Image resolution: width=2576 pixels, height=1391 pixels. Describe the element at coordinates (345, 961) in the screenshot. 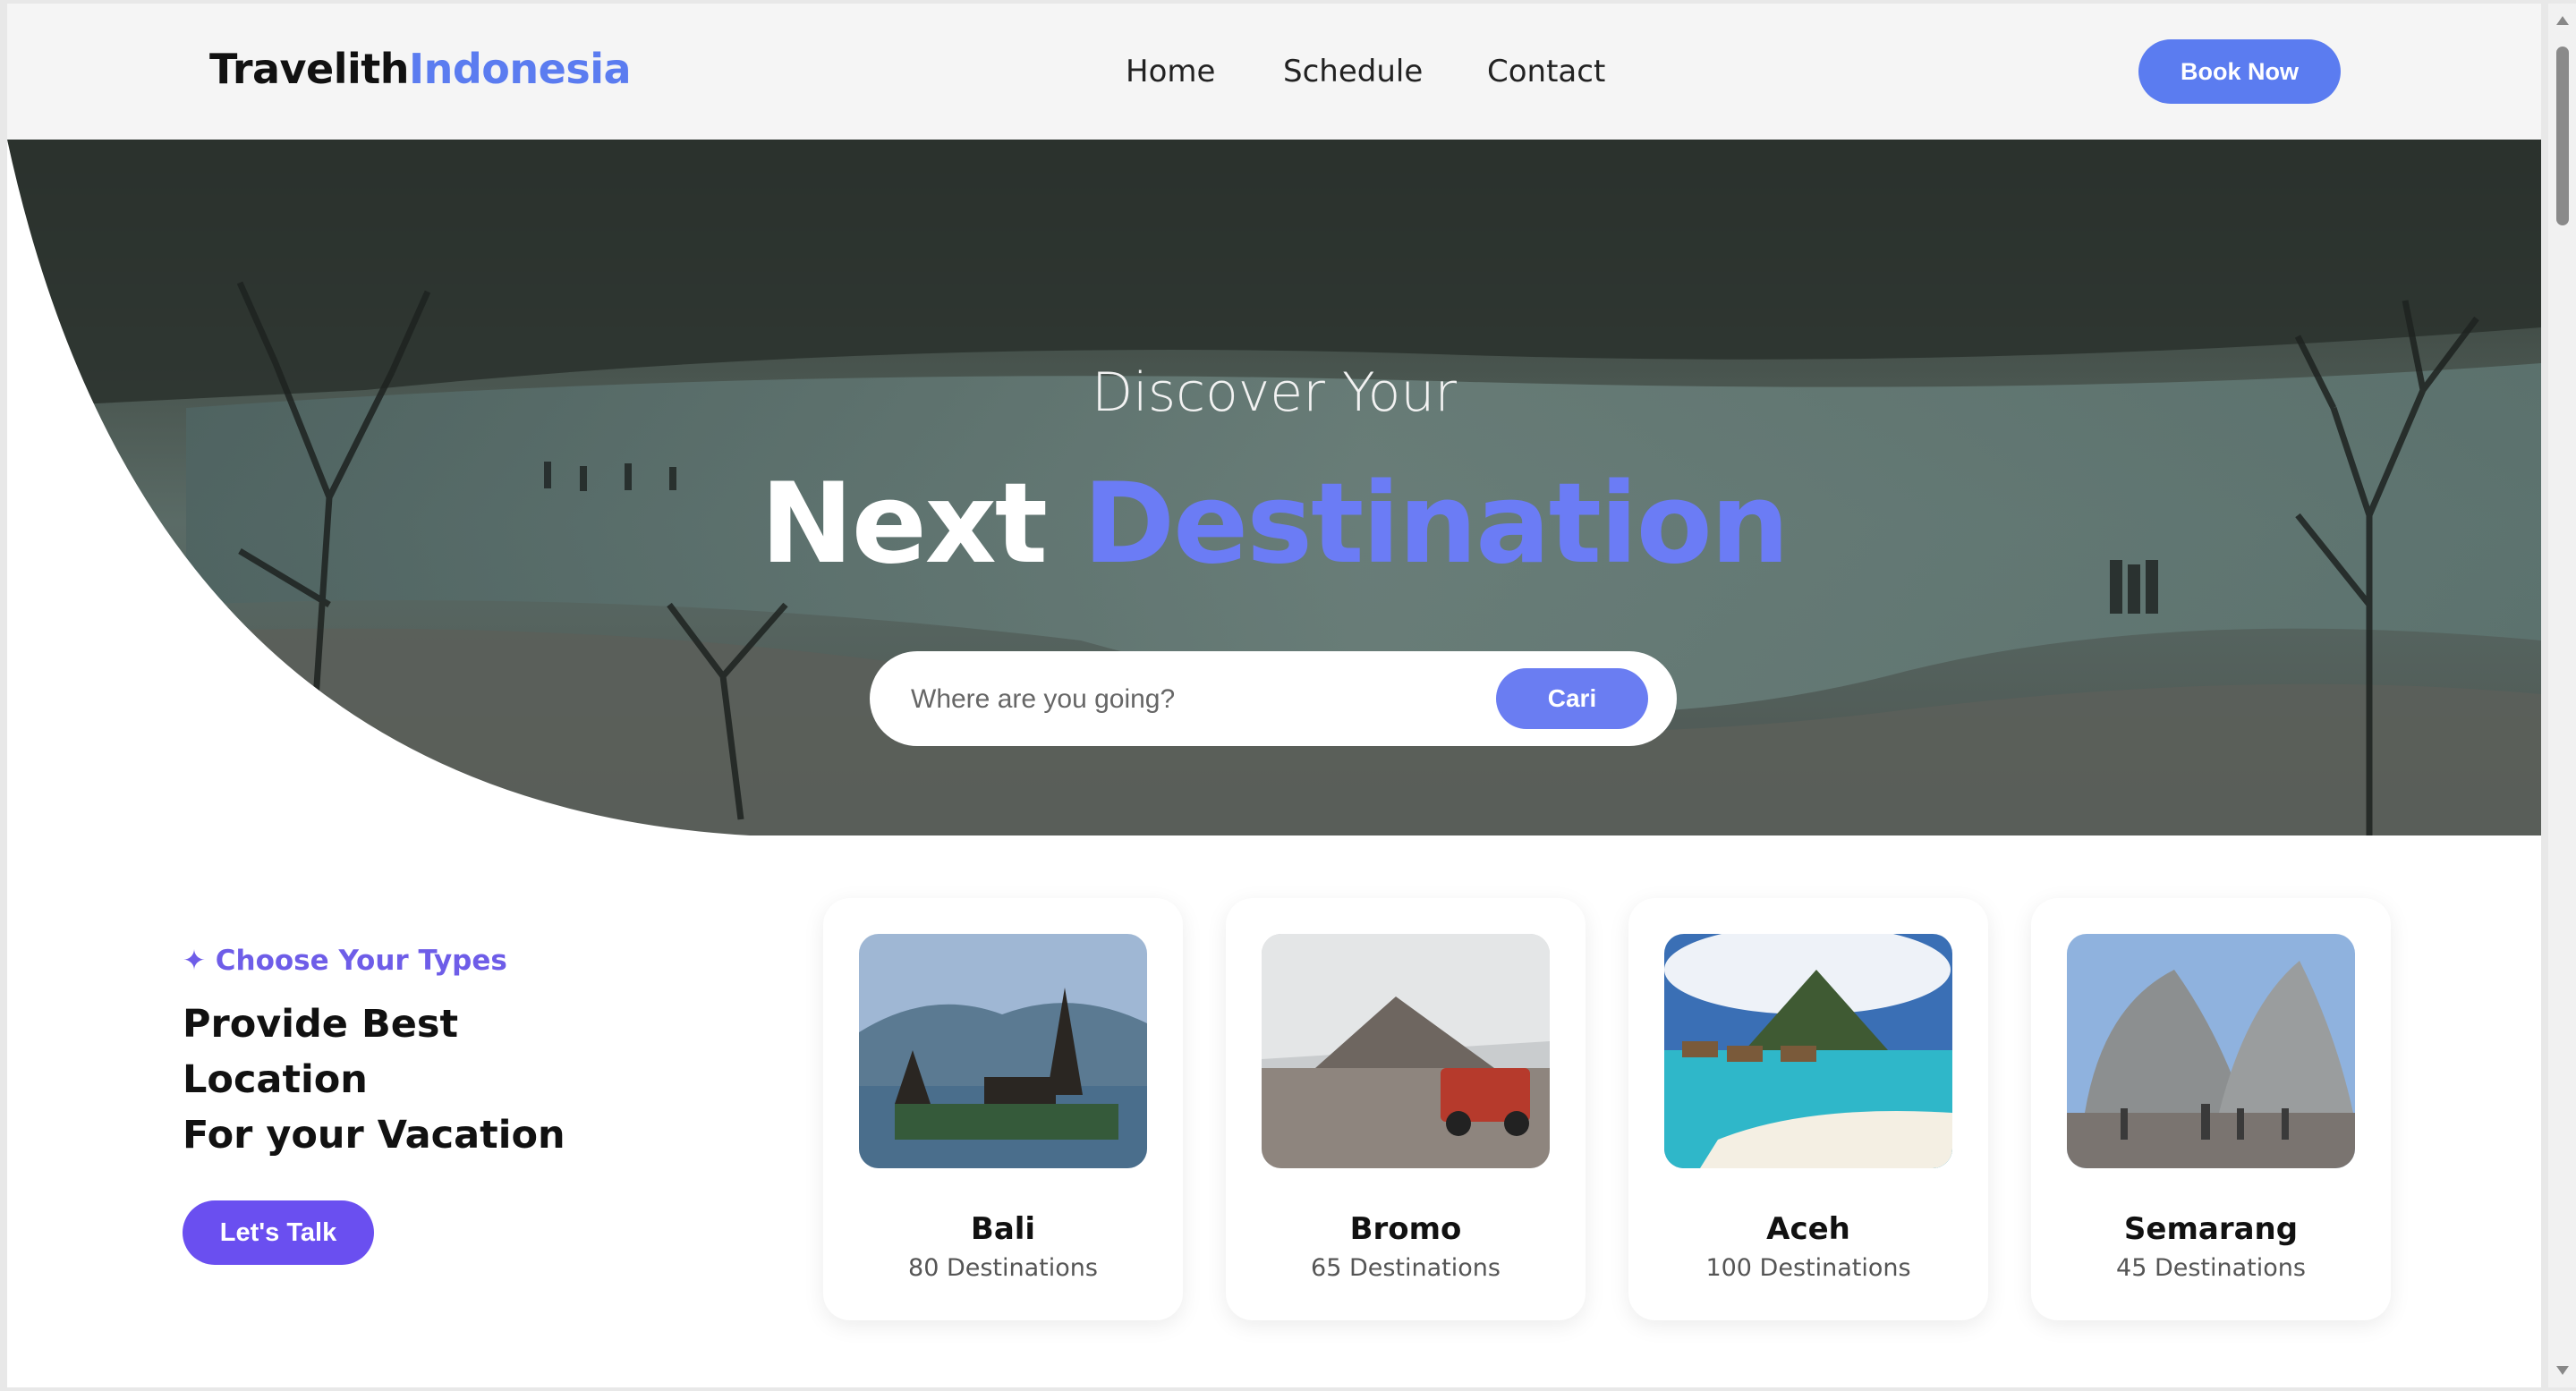

I see `section-label: ✦ Choose Your Types` at that location.